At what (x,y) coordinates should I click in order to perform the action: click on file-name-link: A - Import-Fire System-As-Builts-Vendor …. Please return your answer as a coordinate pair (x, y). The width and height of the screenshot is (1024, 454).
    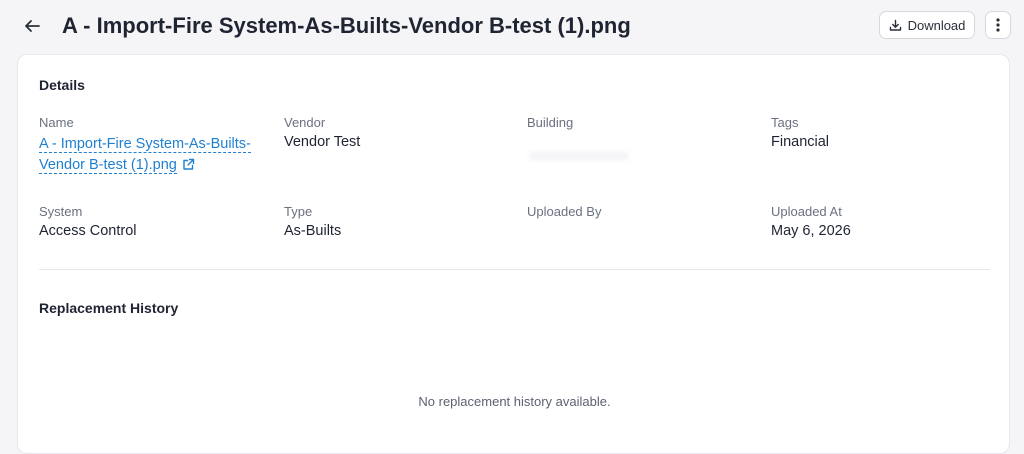
    Looking at the image, I should click on (159, 155).